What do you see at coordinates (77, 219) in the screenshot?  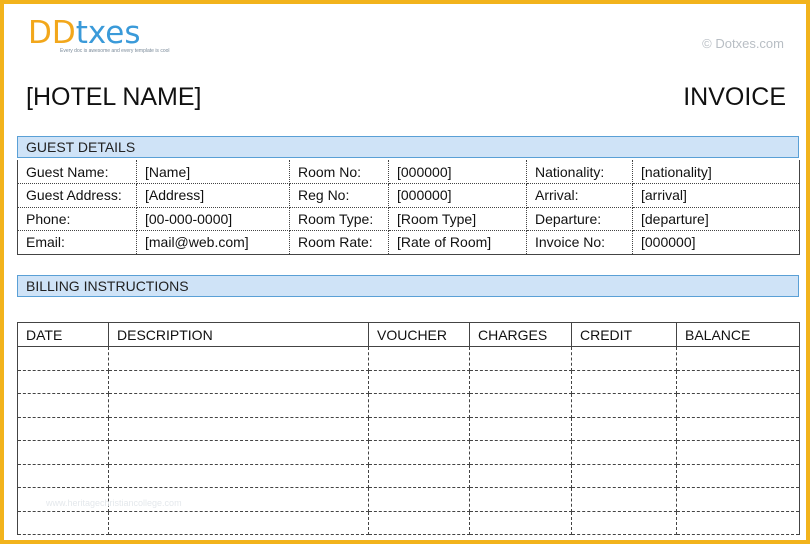 I see `guest-label: Phone:` at bounding box center [77, 219].